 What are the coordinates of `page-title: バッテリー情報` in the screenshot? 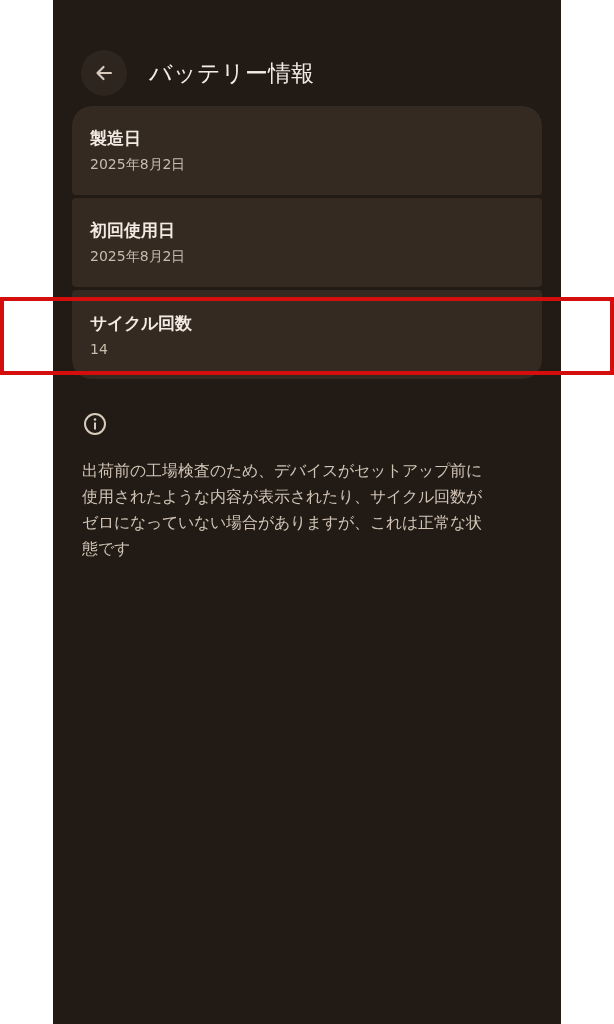 It's located at (231, 73).